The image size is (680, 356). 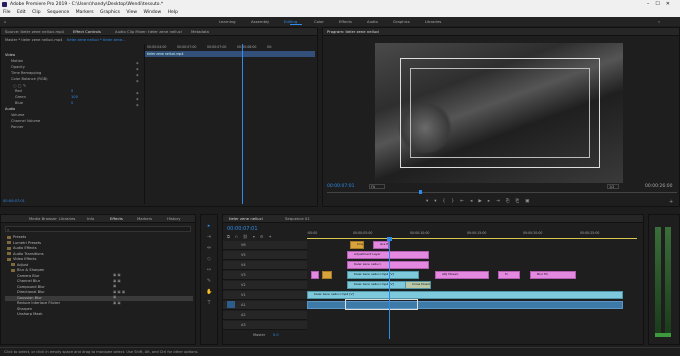 I want to click on tab-program: Program: tieler zene nelluci, so click(x=353, y=32).